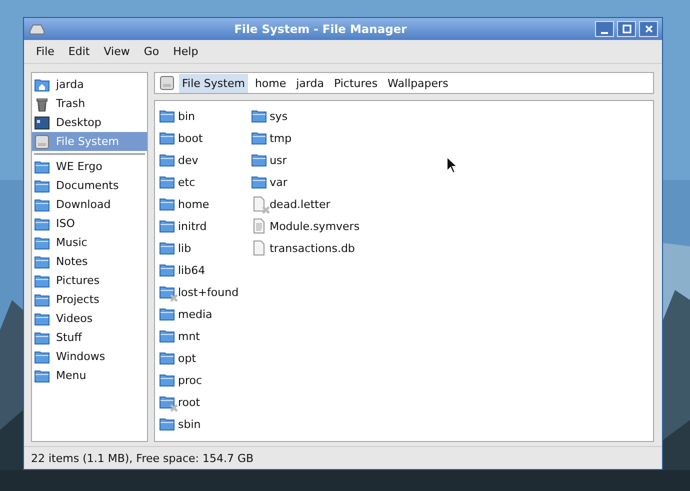 The image size is (690, 491). Describe the element at coordinates (310, 83) in the screenshot. I see `path-button: jarda` at that location.